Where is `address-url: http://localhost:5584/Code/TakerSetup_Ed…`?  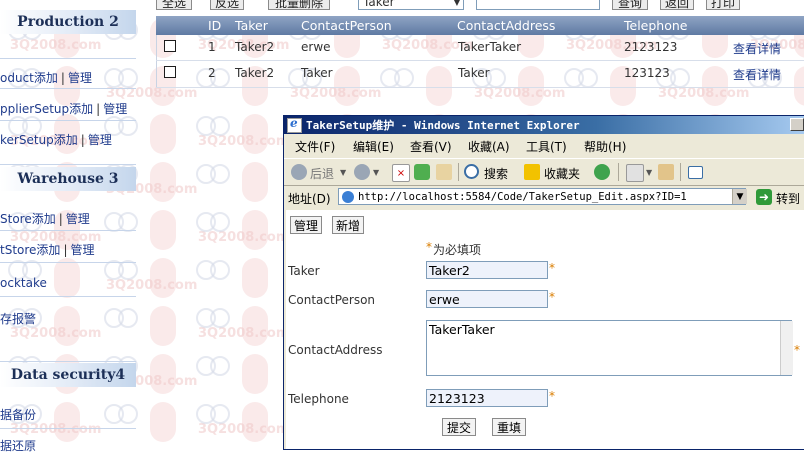 address-url: http://localhost:5584/Code/TakerSetup_Ed… is located at coordinates (522, 196).